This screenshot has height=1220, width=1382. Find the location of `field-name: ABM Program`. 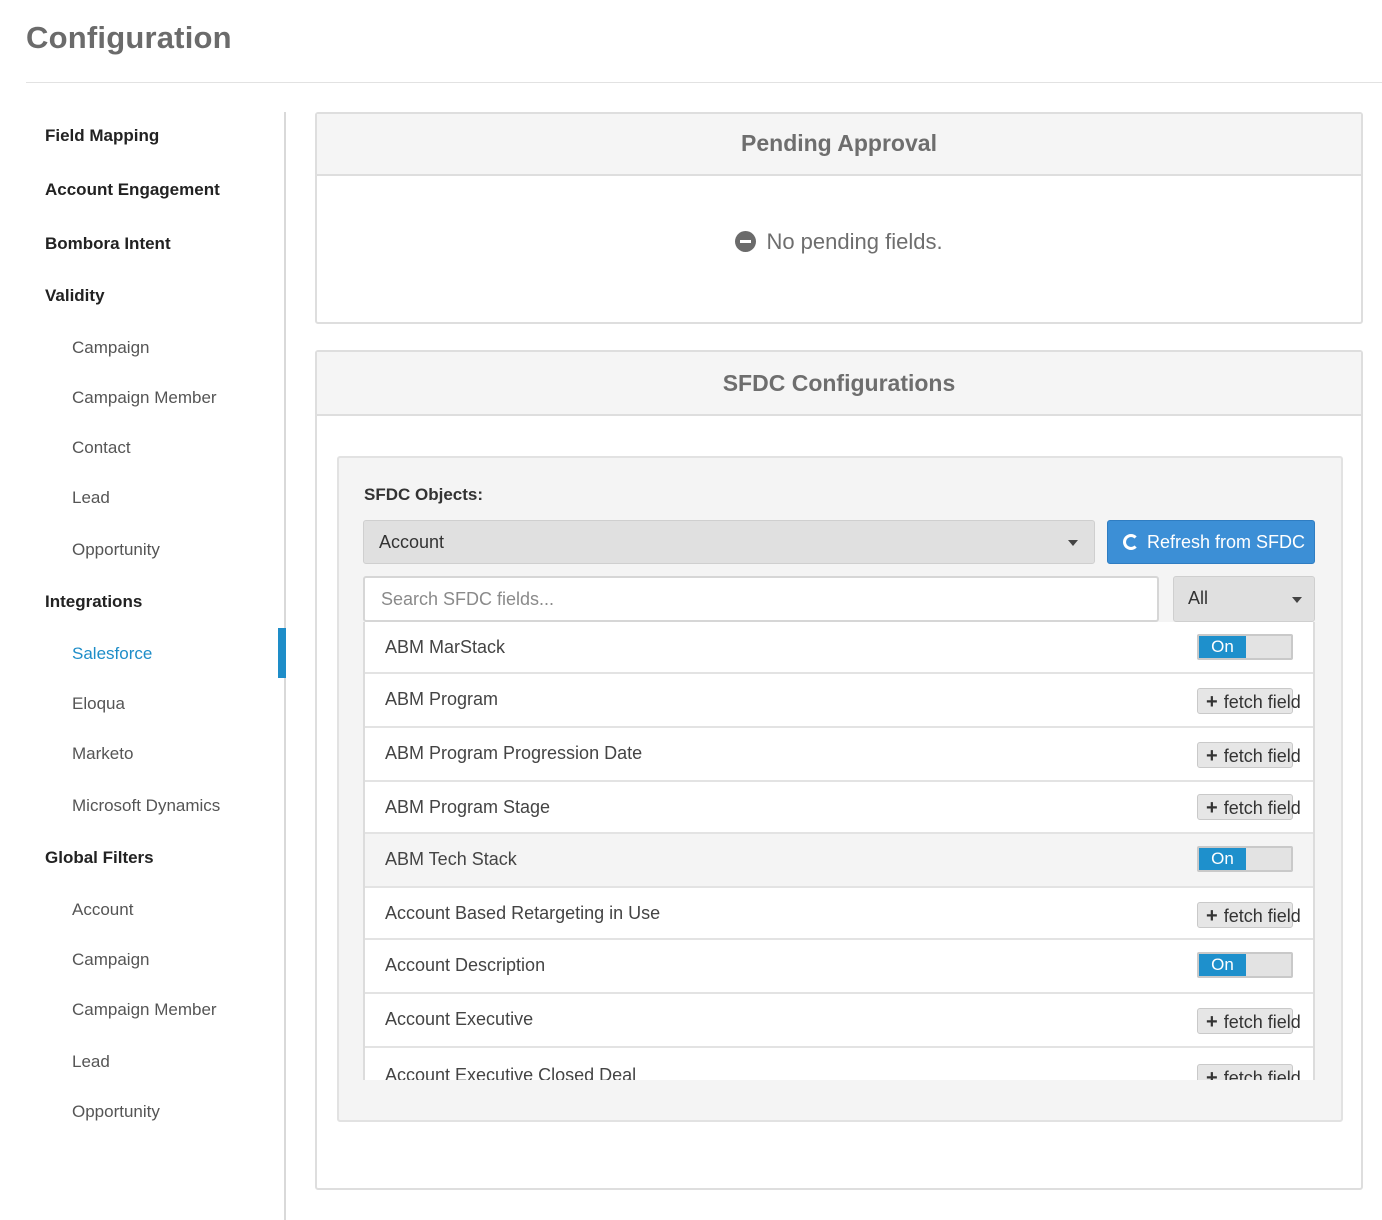

field-name: ABM Program is located at coordinates (442, 699).